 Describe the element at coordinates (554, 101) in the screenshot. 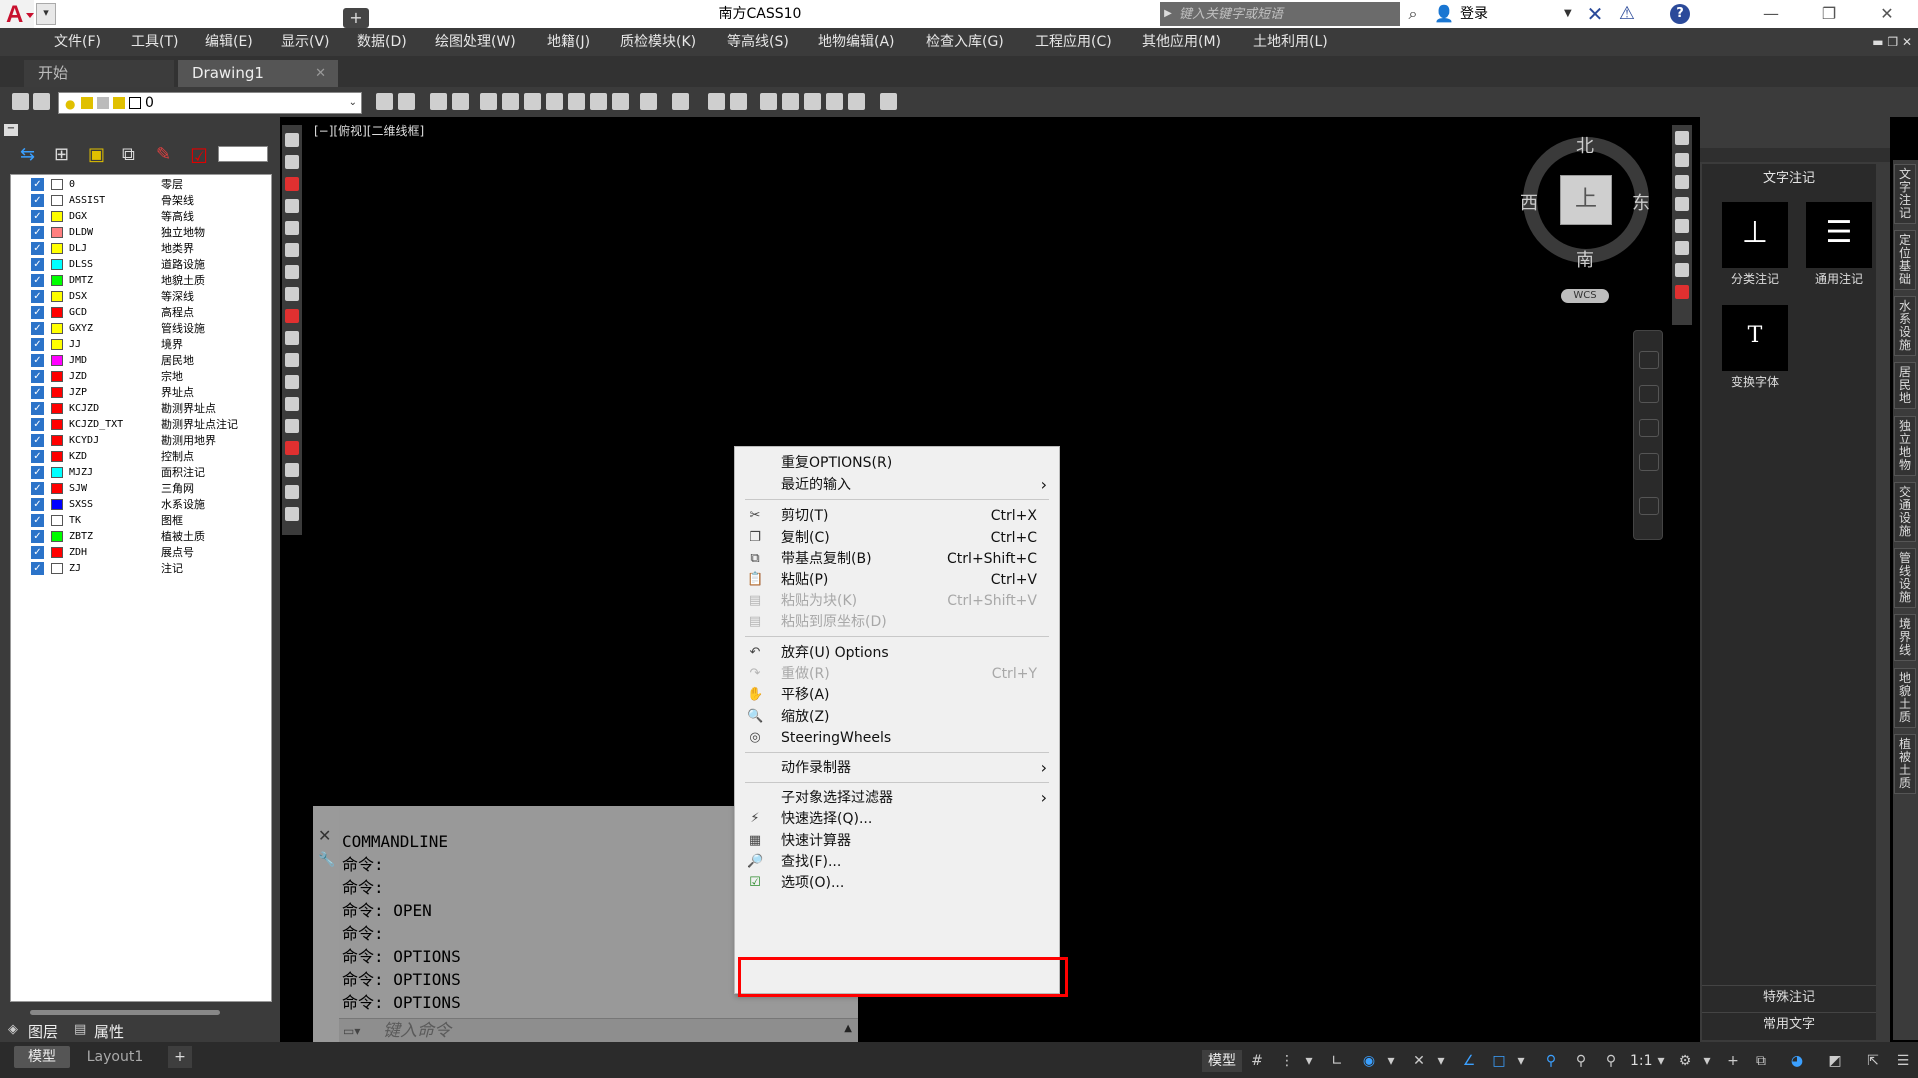

I see `zoom-window-icon` at that location.